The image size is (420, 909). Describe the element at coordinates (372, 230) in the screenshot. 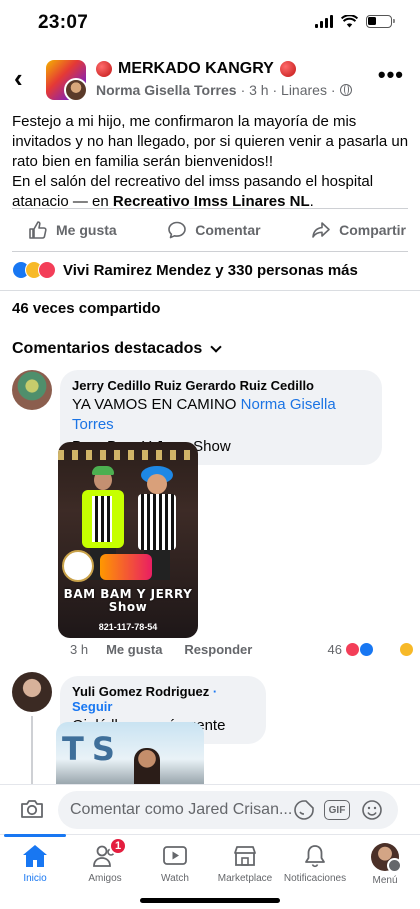

I see `share-label: Compartir` at that location.